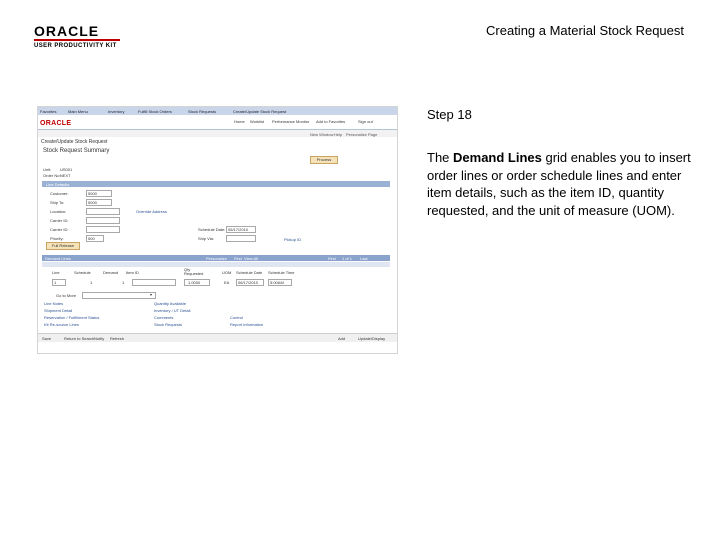 The width and height of the screenshot is (720, 540). I want to click on logo-main-text: ORACLE, so click(67, 31).